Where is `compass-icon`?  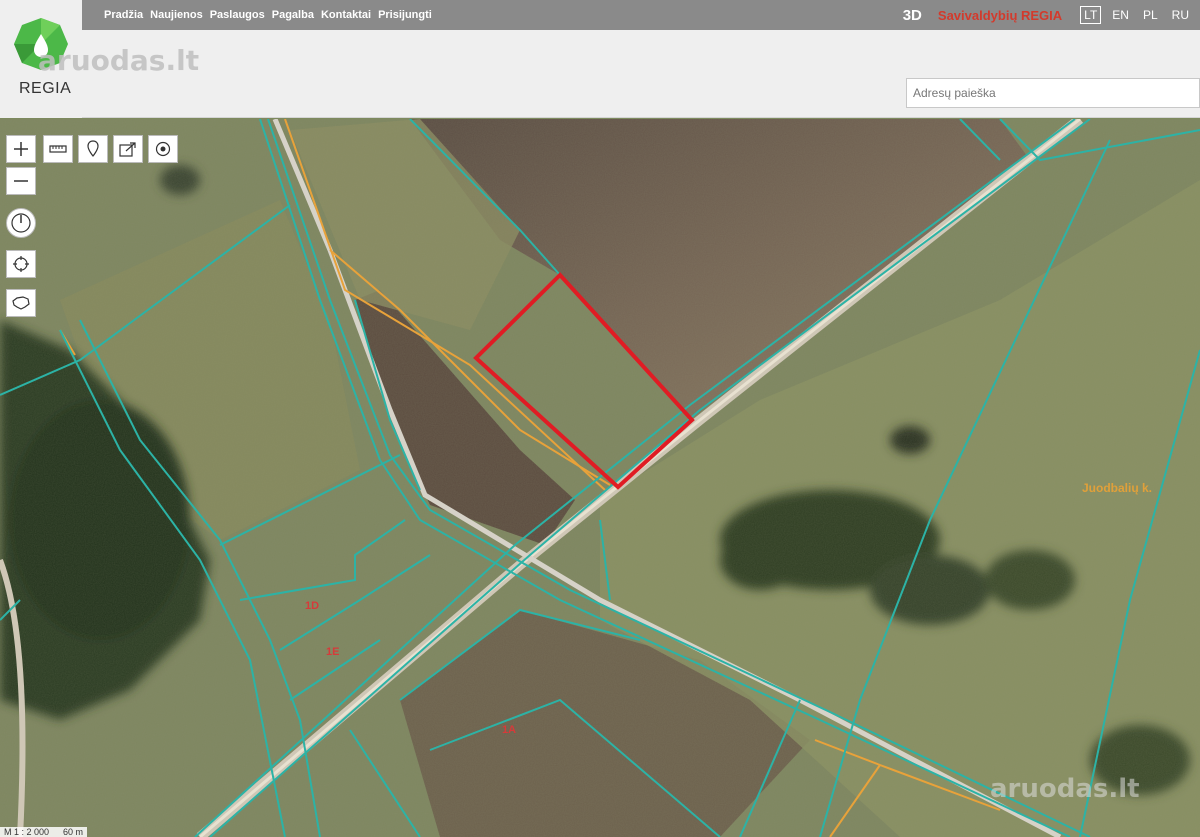
compass-icon is located at coordinates (21, 223).